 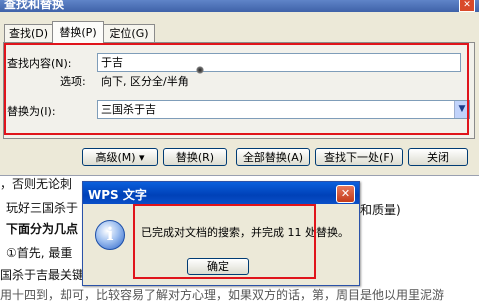 What do you see at coordinates (120, 157) in the screenshot?
I see `advanced-button: 高级(M) ▾` at bounding box center [120, 157].